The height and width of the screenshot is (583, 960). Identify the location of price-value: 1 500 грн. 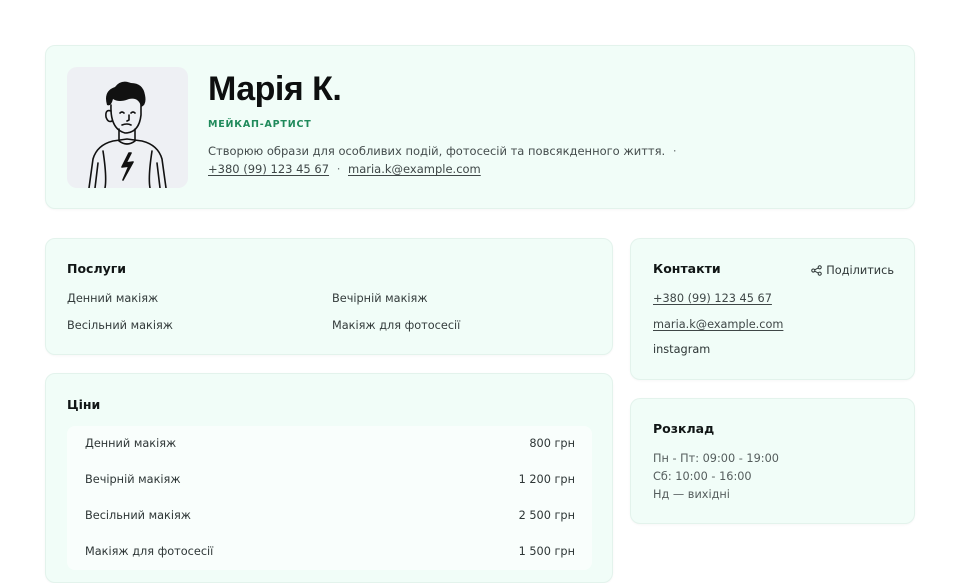
(546, 551).